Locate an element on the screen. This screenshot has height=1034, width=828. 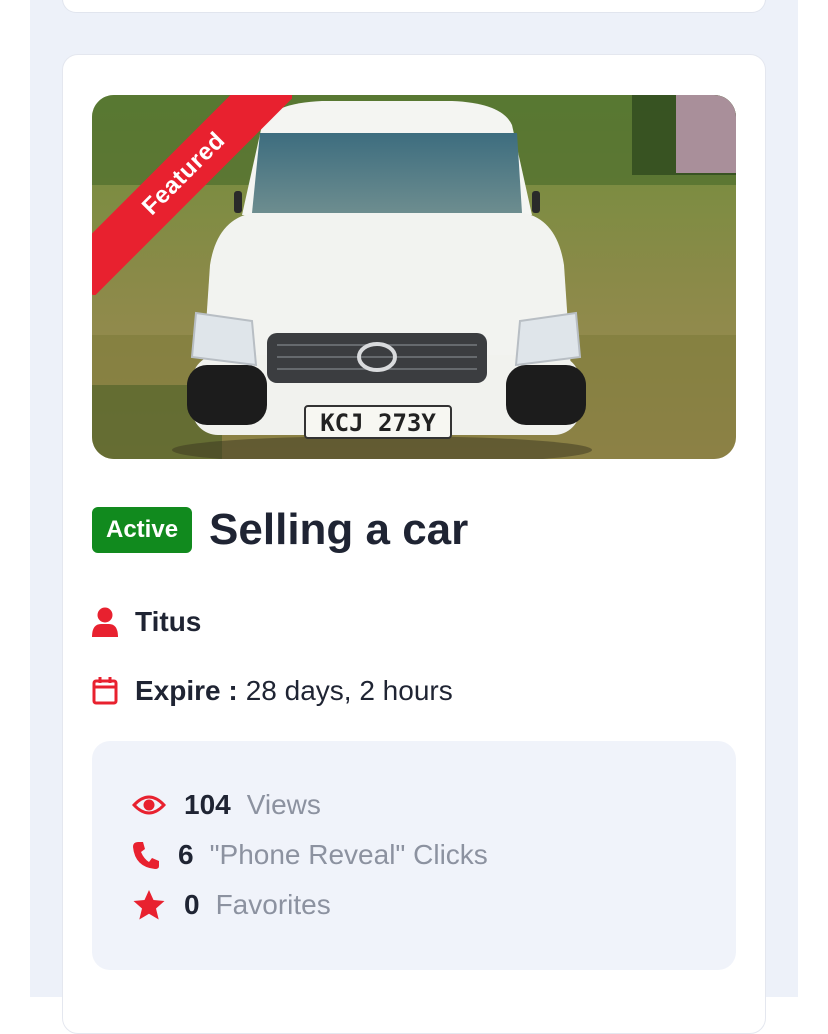
featured-ribbon: Featured is located at coordinates (192, 195).